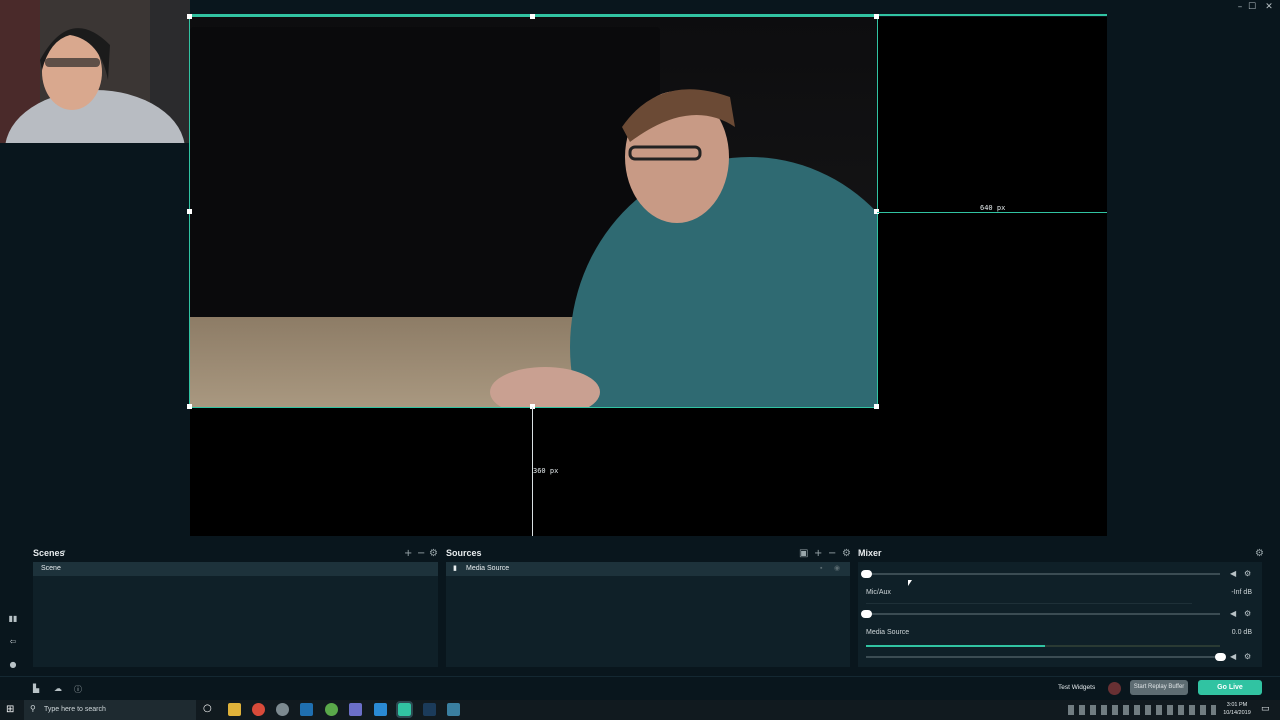 The image size is (1280, 720). I want to click on record-button, so click(1114, 688).